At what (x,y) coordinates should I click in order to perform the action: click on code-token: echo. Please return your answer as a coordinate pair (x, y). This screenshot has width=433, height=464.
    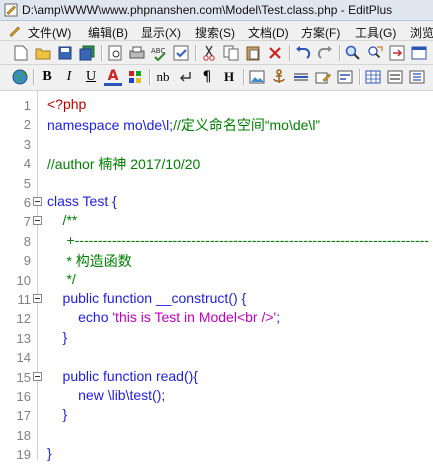
    Looking at the image, I should click on (80, 317).